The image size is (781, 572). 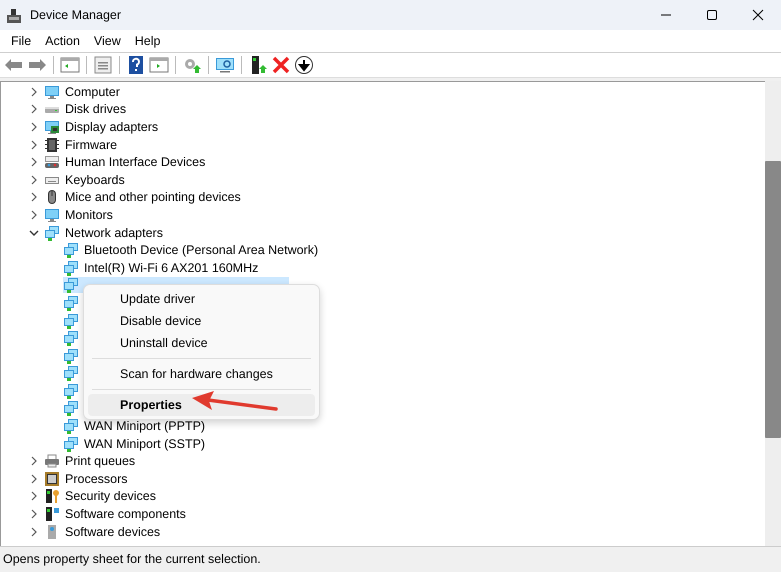 What do you see at coordinates (52, 496) in the screenshot?
I see `key-device-icon` at bounding box center [52, 496].